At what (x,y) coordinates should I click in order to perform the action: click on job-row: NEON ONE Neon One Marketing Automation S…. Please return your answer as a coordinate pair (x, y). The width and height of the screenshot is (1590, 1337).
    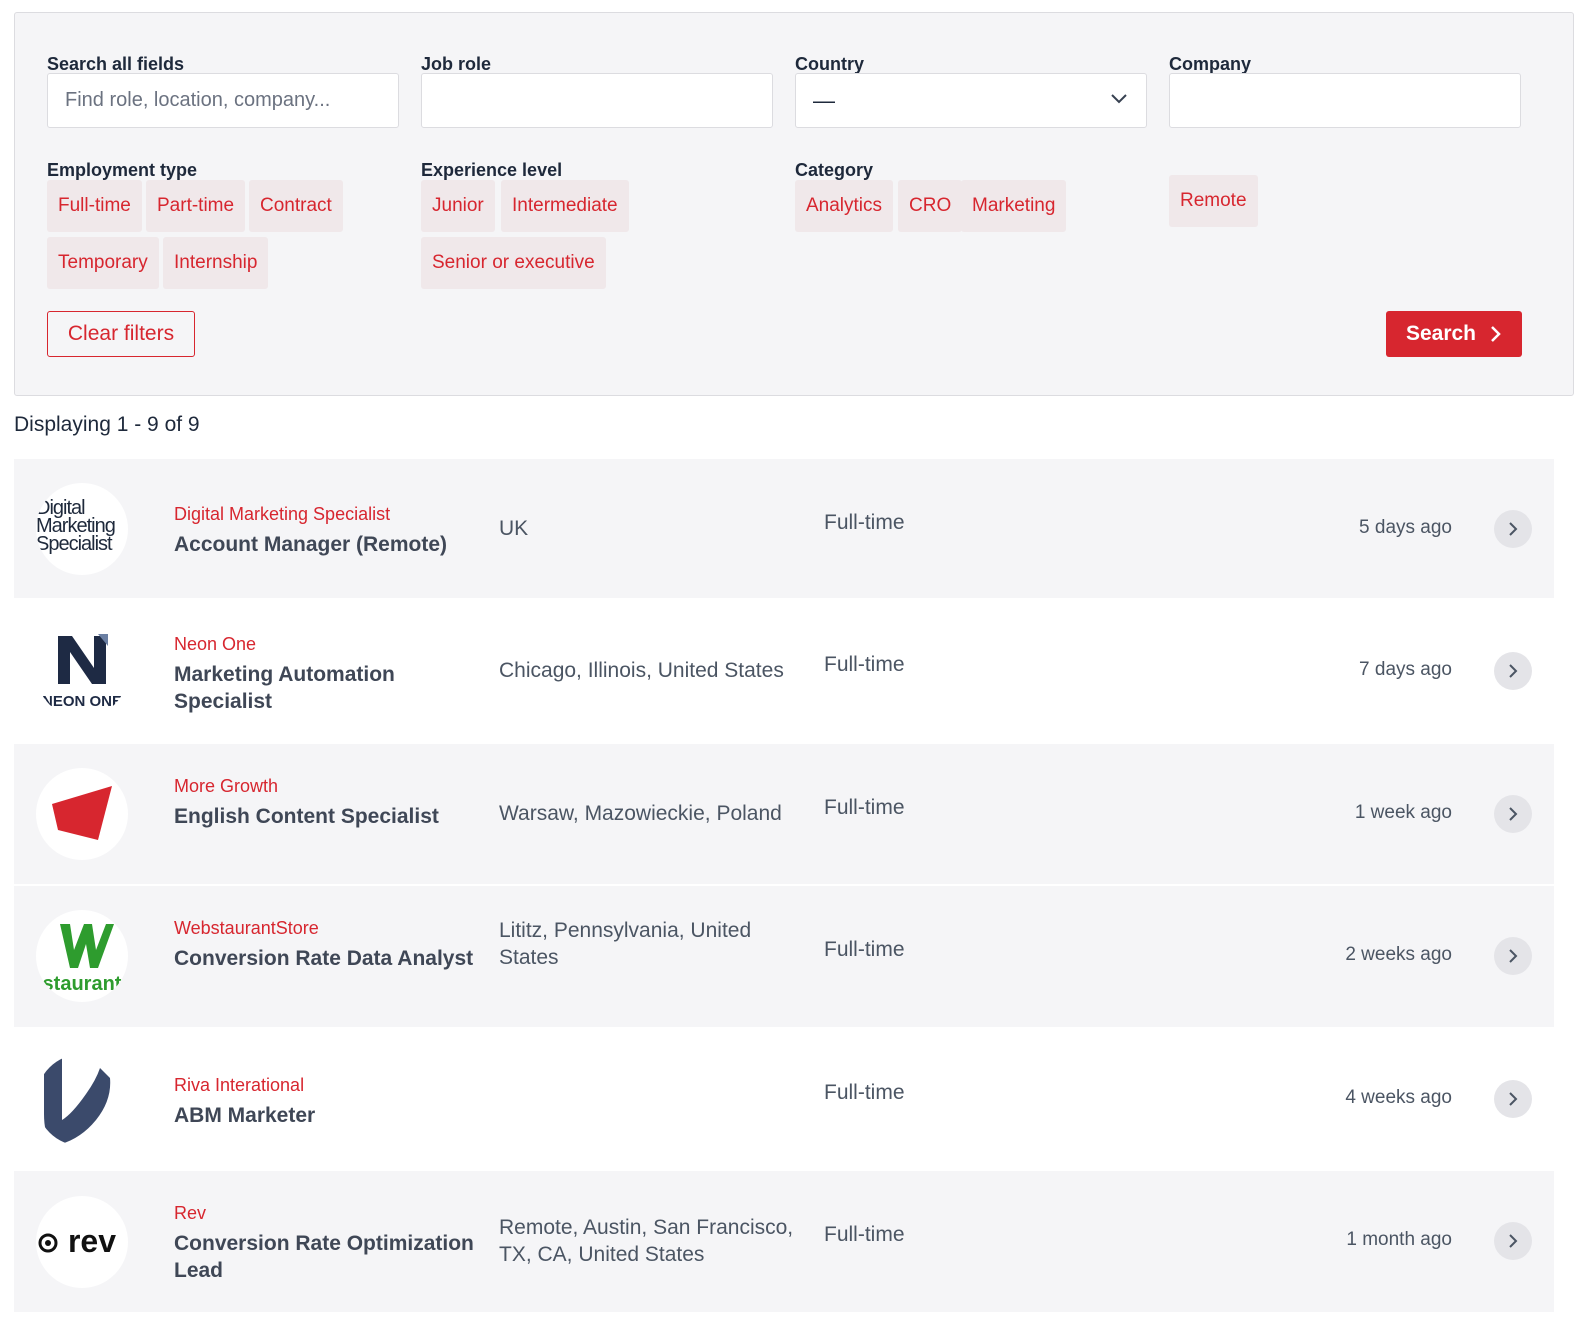
    Looking at the image, I should click on (784, 672).